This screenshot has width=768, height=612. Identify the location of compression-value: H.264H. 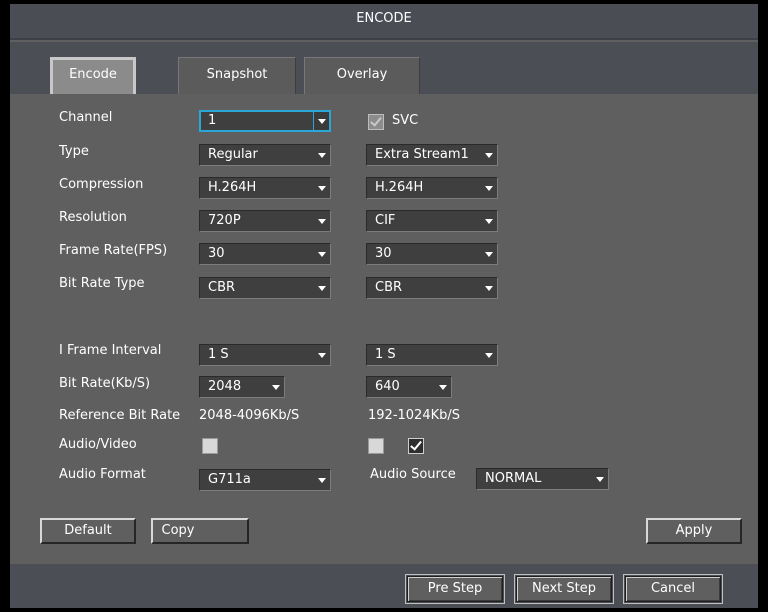
(232, 187).